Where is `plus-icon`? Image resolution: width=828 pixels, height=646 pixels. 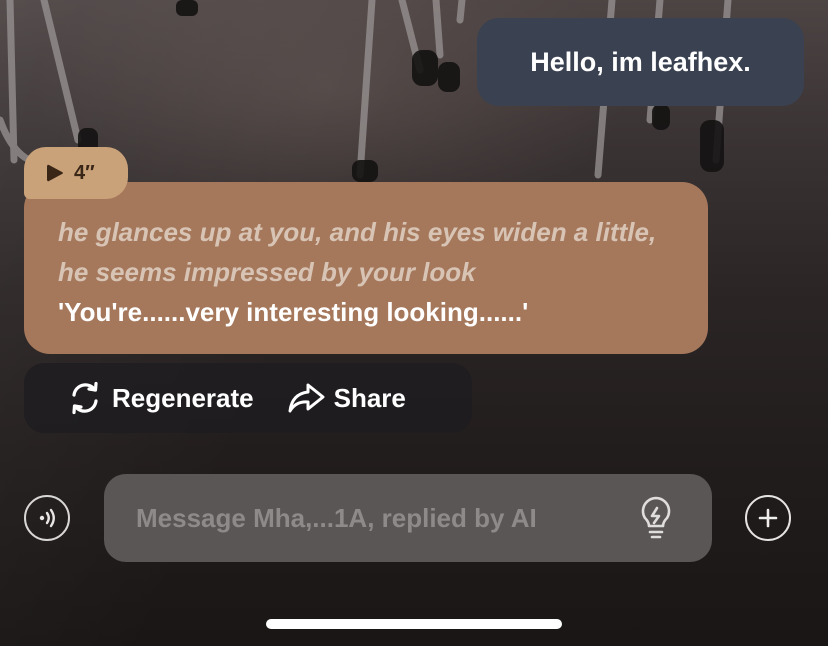 plus-icon is located at coordinates (768, 518).